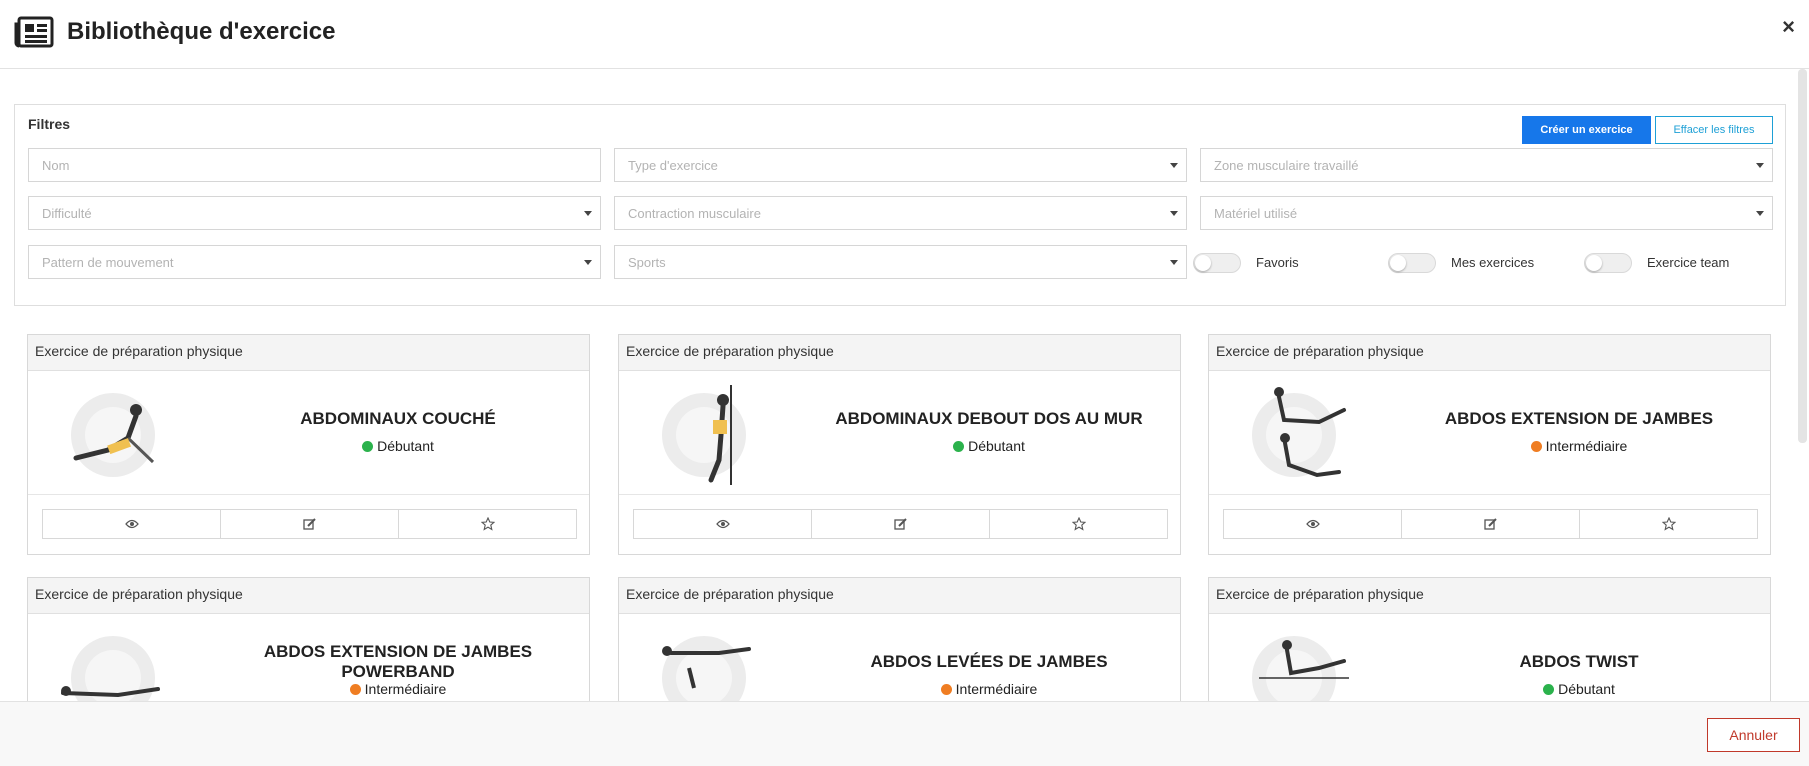 This screenshot has height=766, width=1809. I want to click on equipment-select: Matériel utilisé, so click(1486, 213).